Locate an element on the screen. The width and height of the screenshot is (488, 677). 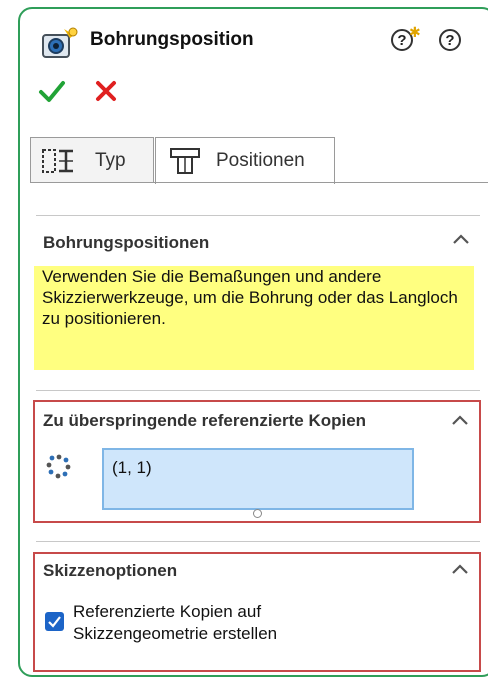
section-title-skip: Zu überspringende referenzierte Kopien is located at coordinates (205, 420).